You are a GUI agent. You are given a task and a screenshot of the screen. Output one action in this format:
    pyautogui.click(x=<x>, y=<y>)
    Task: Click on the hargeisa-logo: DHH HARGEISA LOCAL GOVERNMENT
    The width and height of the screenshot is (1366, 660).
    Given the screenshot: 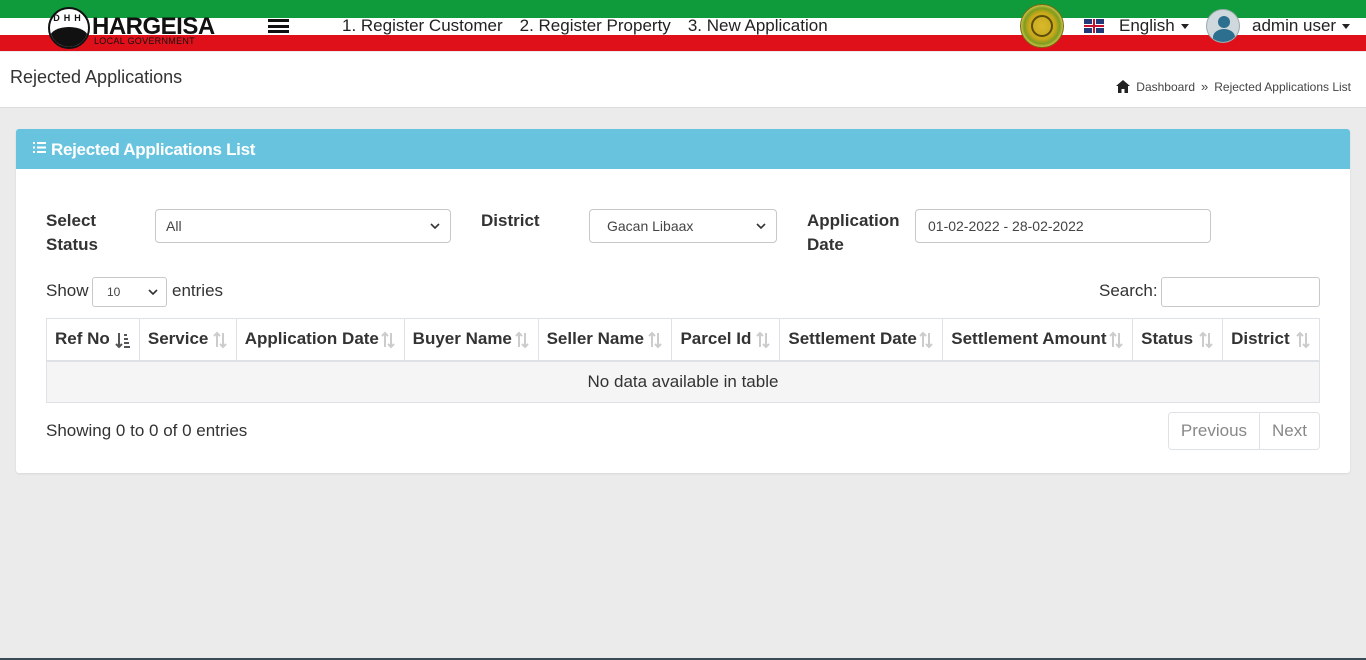 What is the action you would take?
    pyautogui.click(x=131, y=28)
    